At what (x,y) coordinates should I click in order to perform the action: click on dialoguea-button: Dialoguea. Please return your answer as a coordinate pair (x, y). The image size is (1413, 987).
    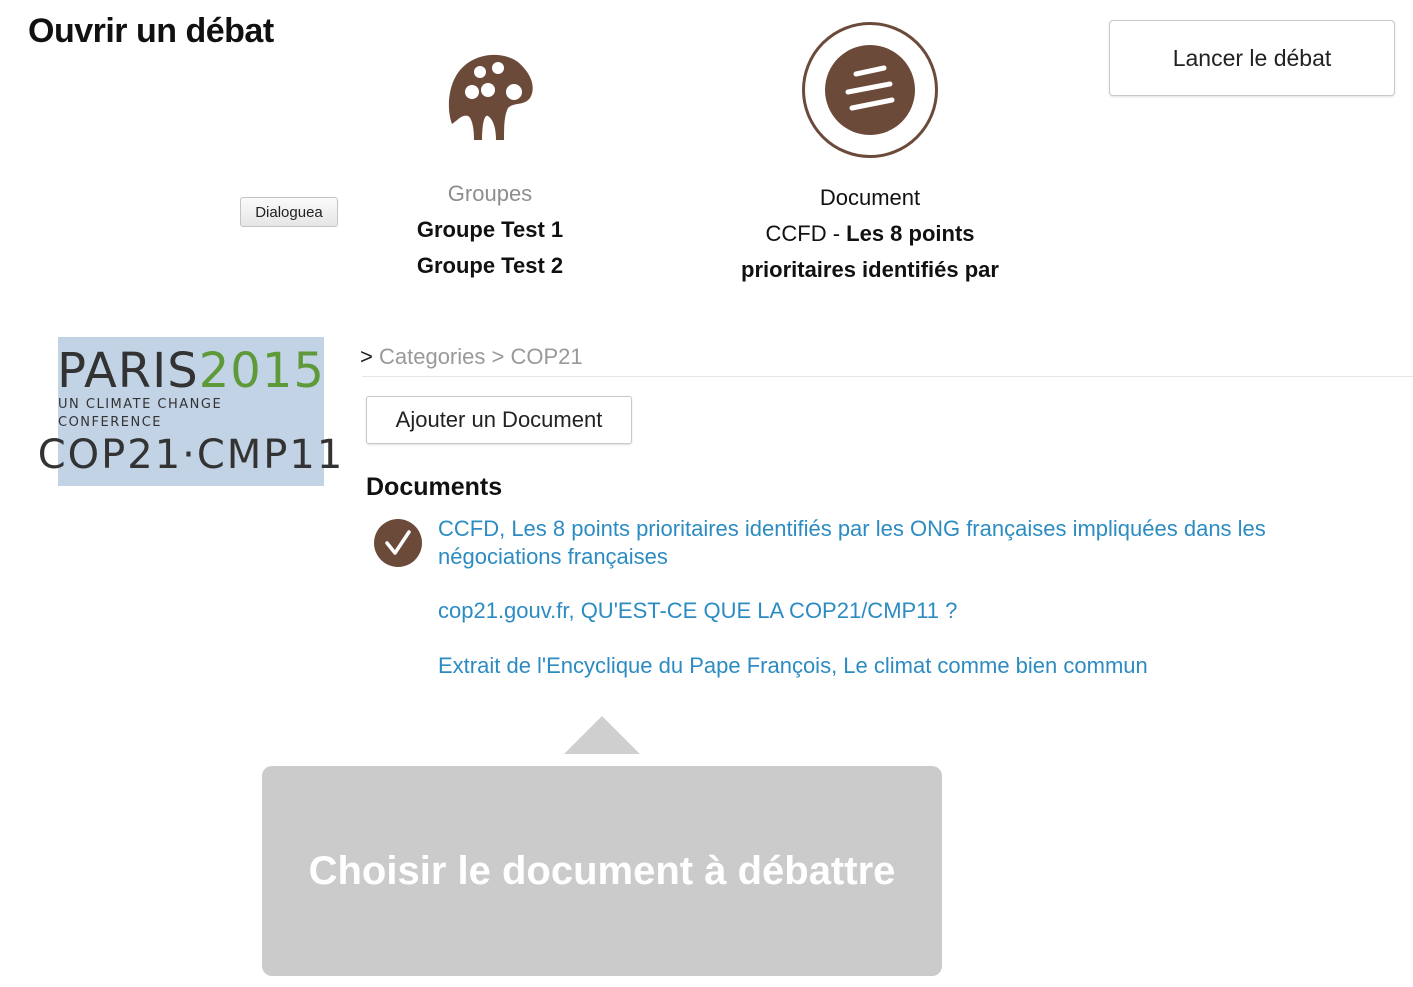
    Looking at the image, I should click on (289, 212).